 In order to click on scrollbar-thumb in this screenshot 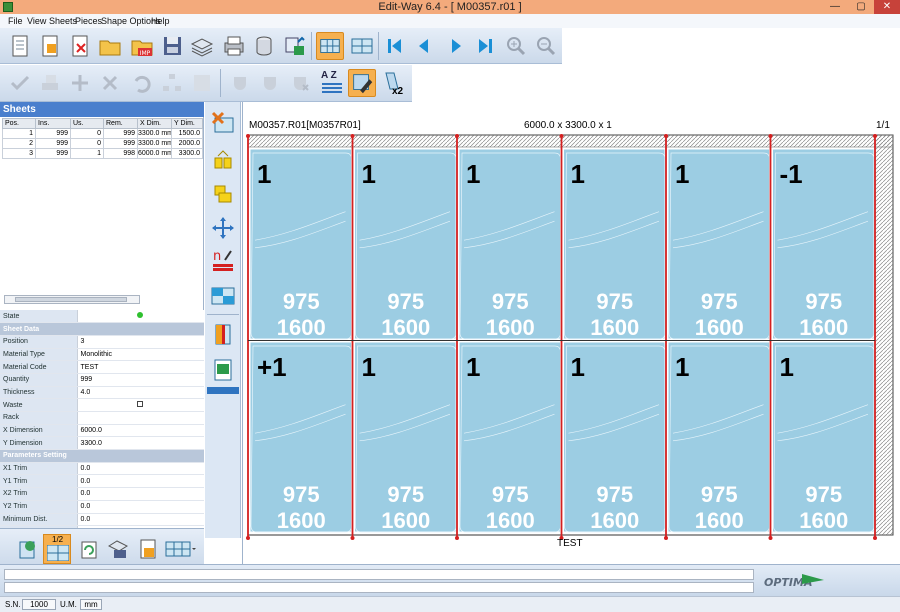, I will do `click(71, 299)`.